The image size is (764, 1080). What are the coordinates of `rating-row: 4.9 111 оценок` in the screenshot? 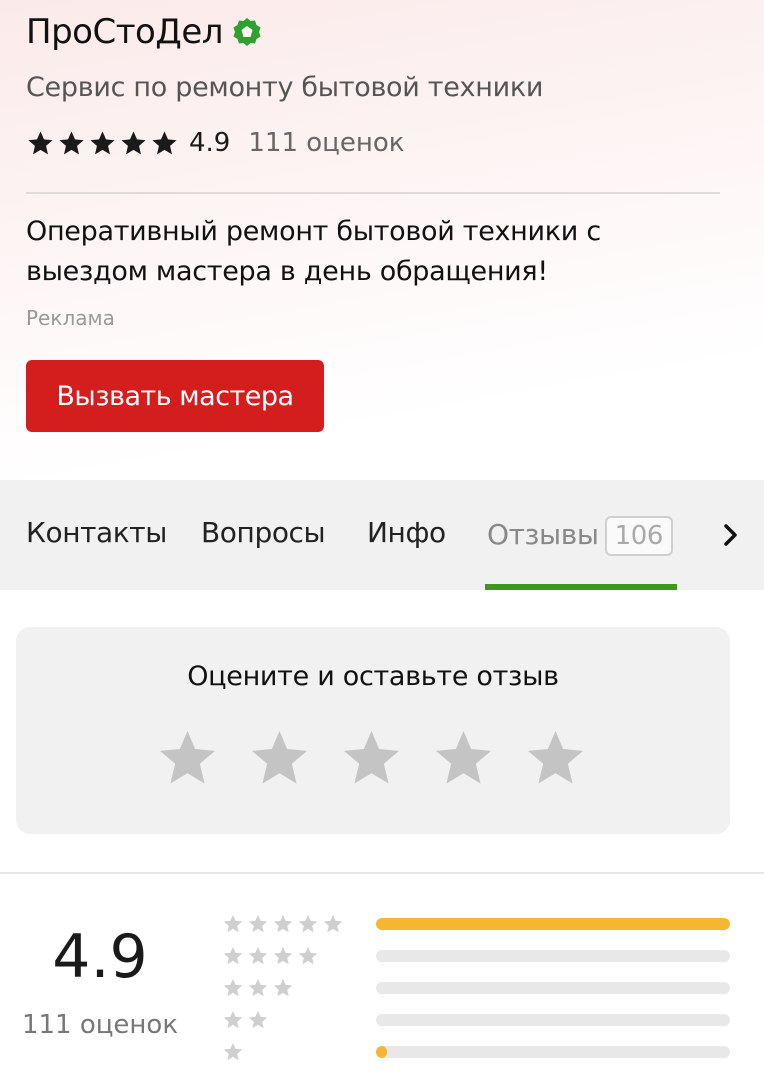 It's located at (215, 143).